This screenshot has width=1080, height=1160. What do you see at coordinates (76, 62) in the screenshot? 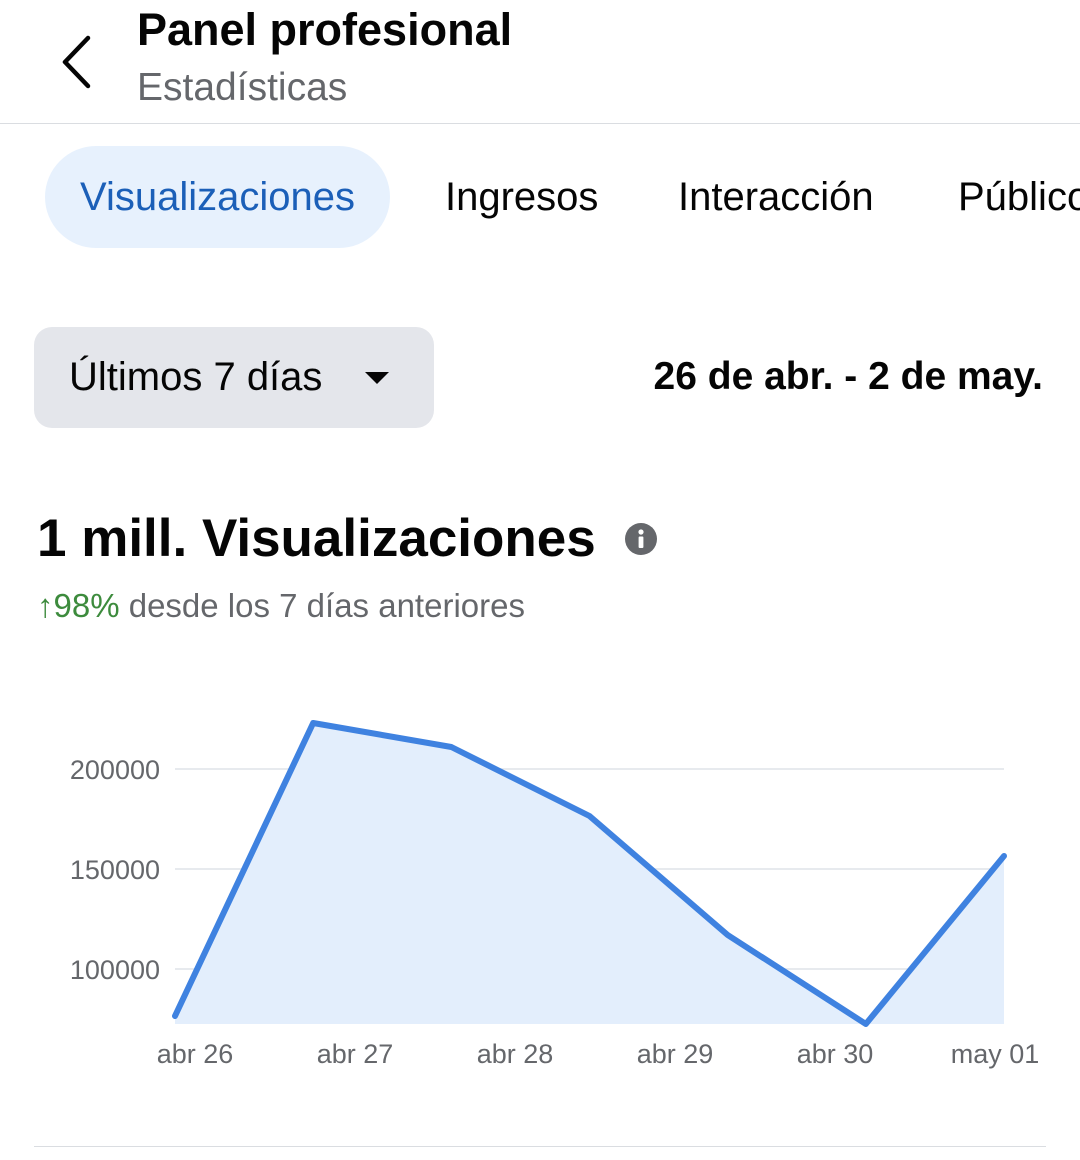
I see `chevron-left-icon` at bounding box center [76, 62].